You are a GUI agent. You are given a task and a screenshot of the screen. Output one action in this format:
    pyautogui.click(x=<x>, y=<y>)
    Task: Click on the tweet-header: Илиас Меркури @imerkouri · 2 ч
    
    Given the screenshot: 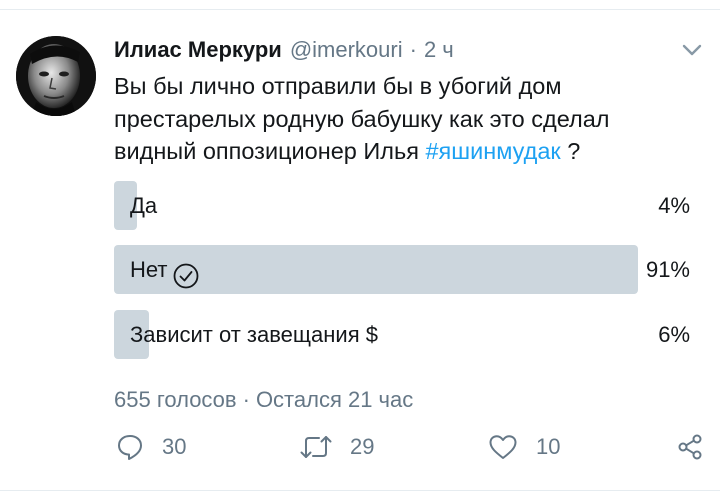 What is the action you would take?
    pyautogui.click(x=284, y=50)
    